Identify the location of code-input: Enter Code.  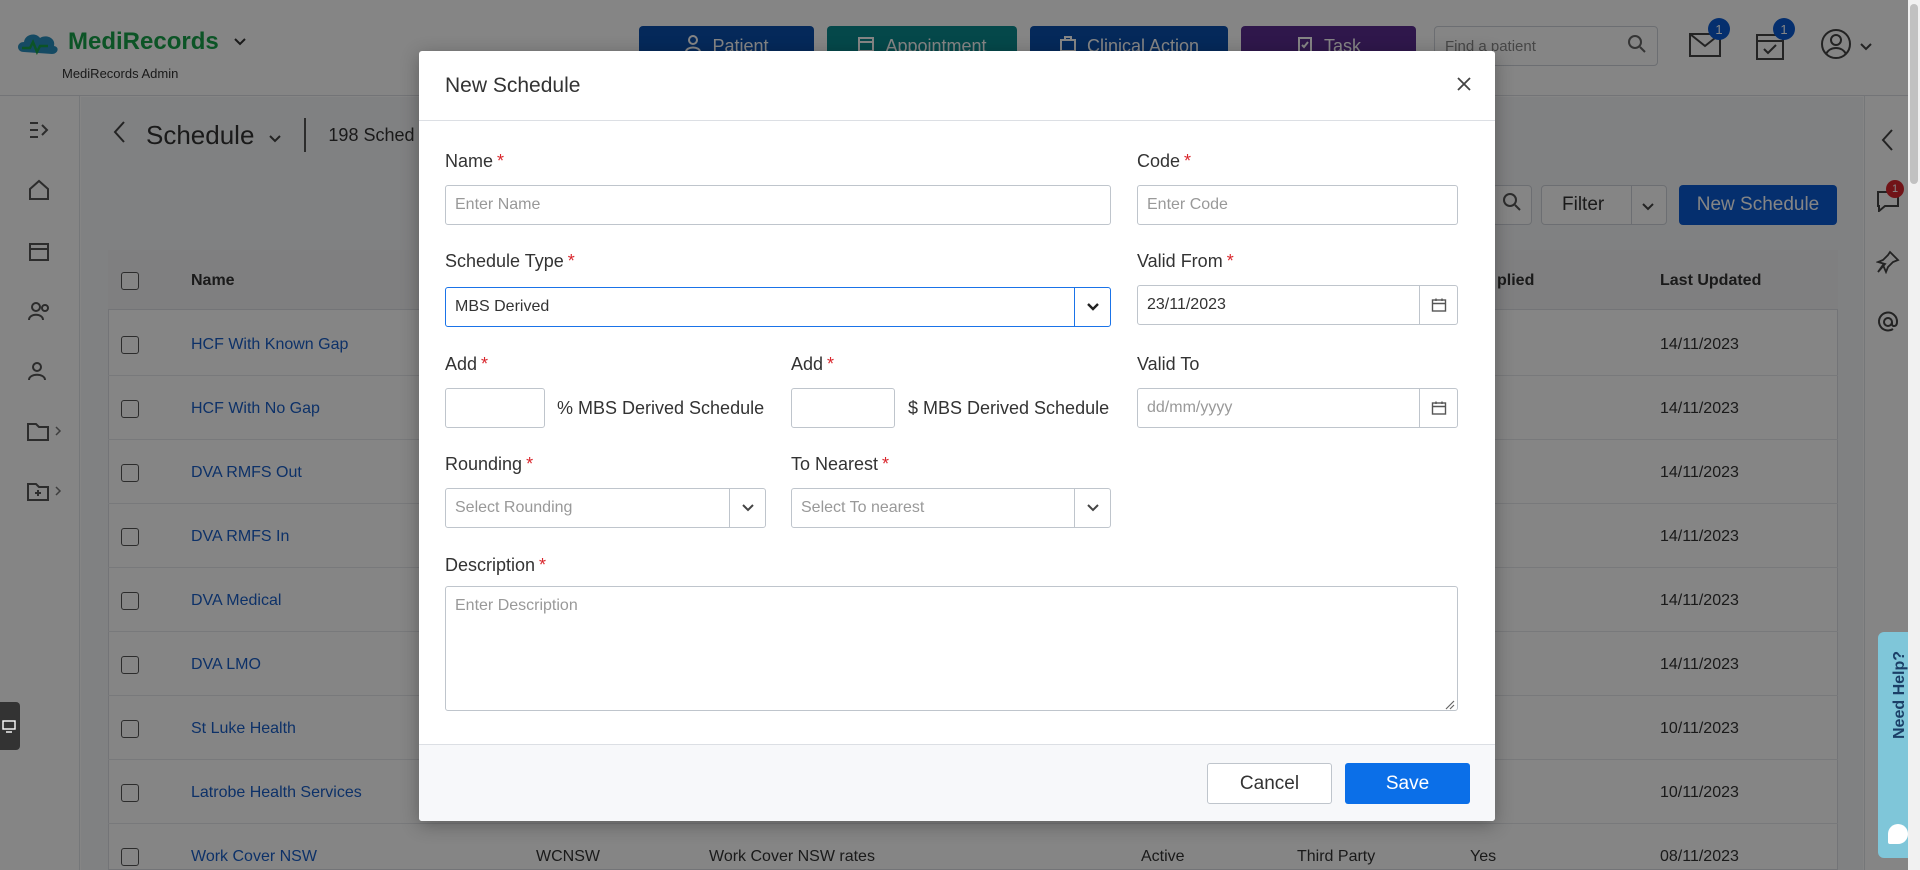
(1297, 205).